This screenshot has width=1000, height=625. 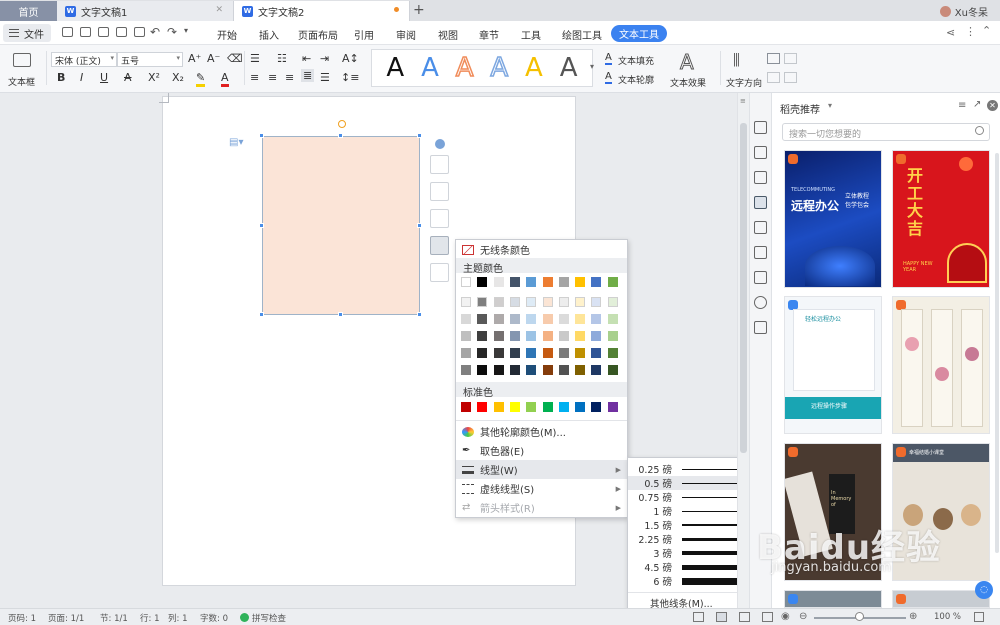 What do you see at coordinates (340, 135) in the screenshot?
I see `resize-handle-top` at bounding box center [340, 135].